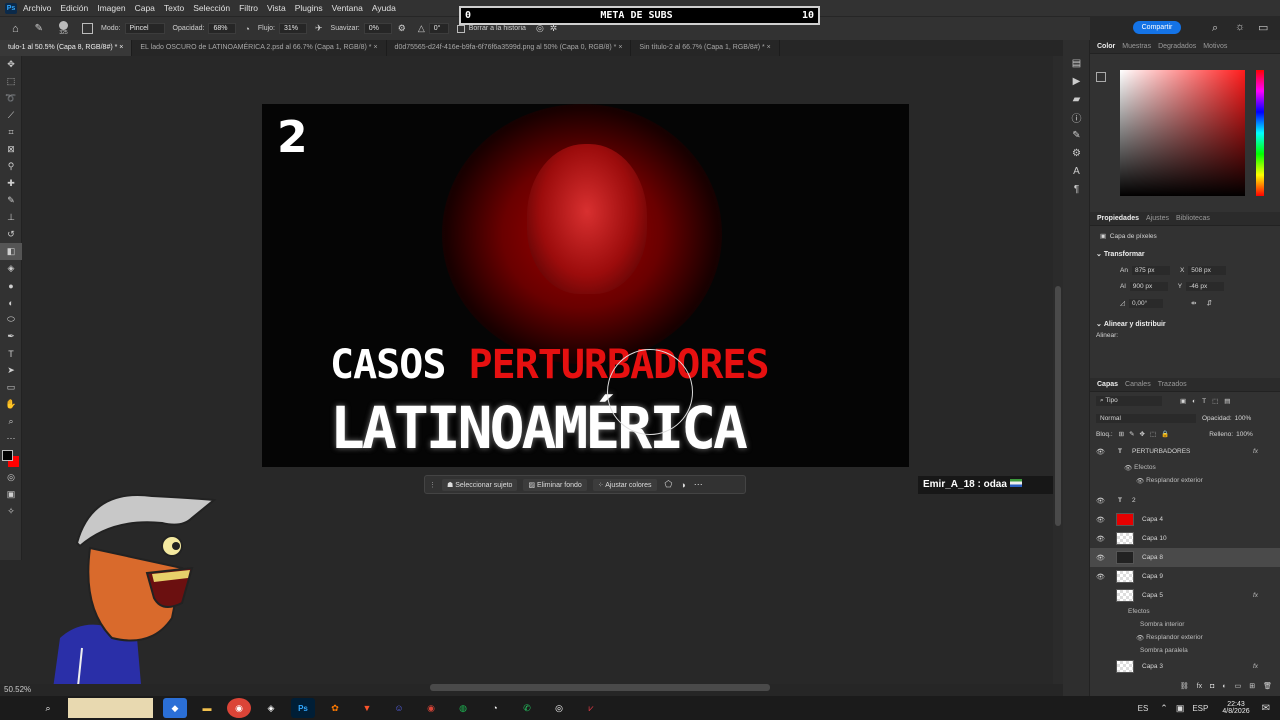  I want to click on align-section: ⌄ Alinear y distribuir, so click(1185, 324).